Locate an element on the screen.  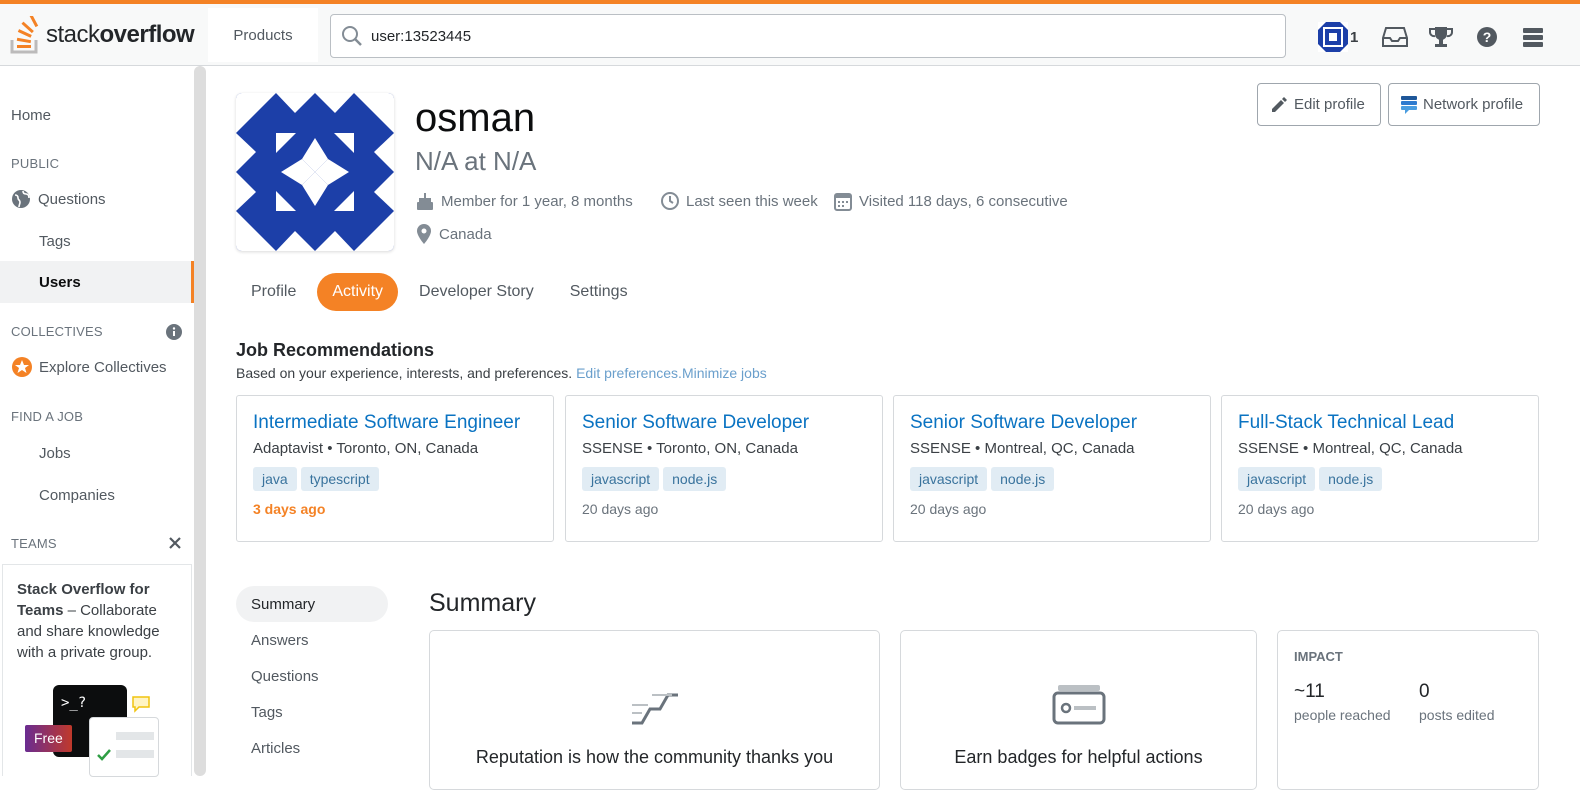
site-switcher-button is located at coordinates (1533, 37).